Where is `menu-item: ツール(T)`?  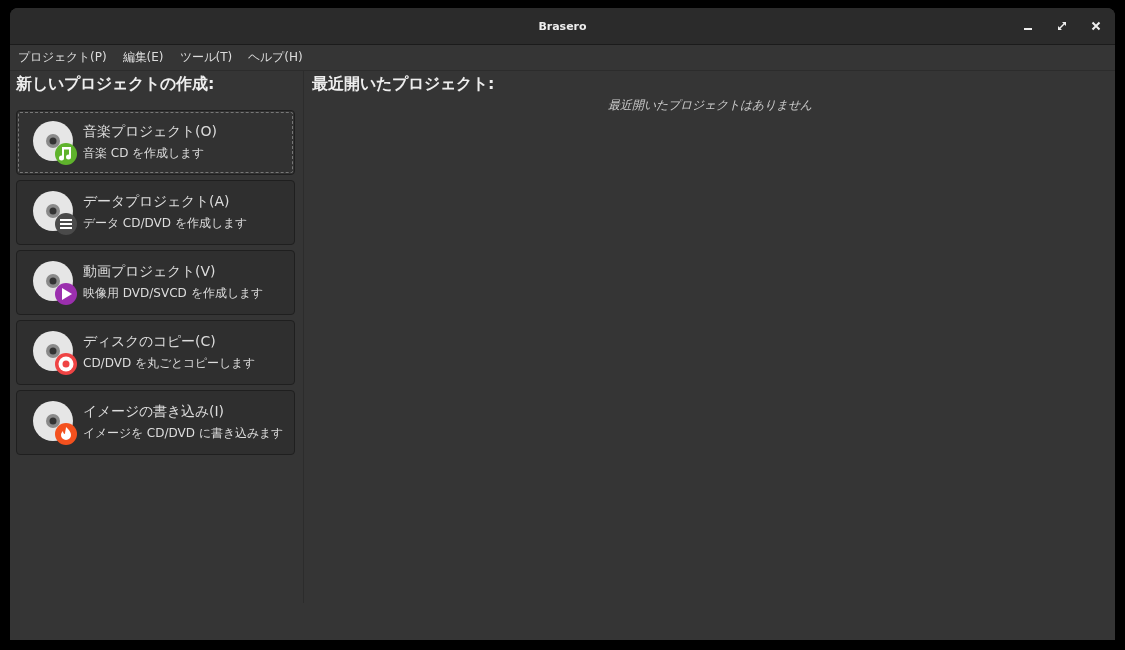 menu-item: ツール(T) is located at coordinates (206, 57).